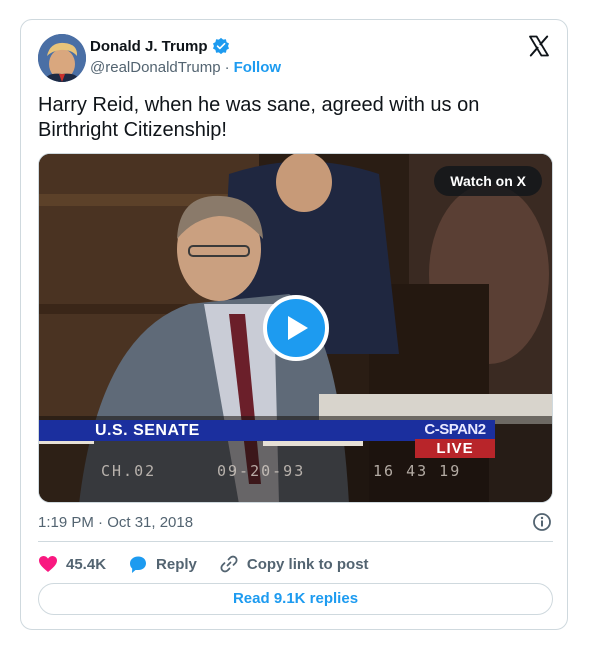  What do you see at coordinates (258, 67) in the screenshot?
I see `follow-button: Follow` at bounding box center [258, 67].